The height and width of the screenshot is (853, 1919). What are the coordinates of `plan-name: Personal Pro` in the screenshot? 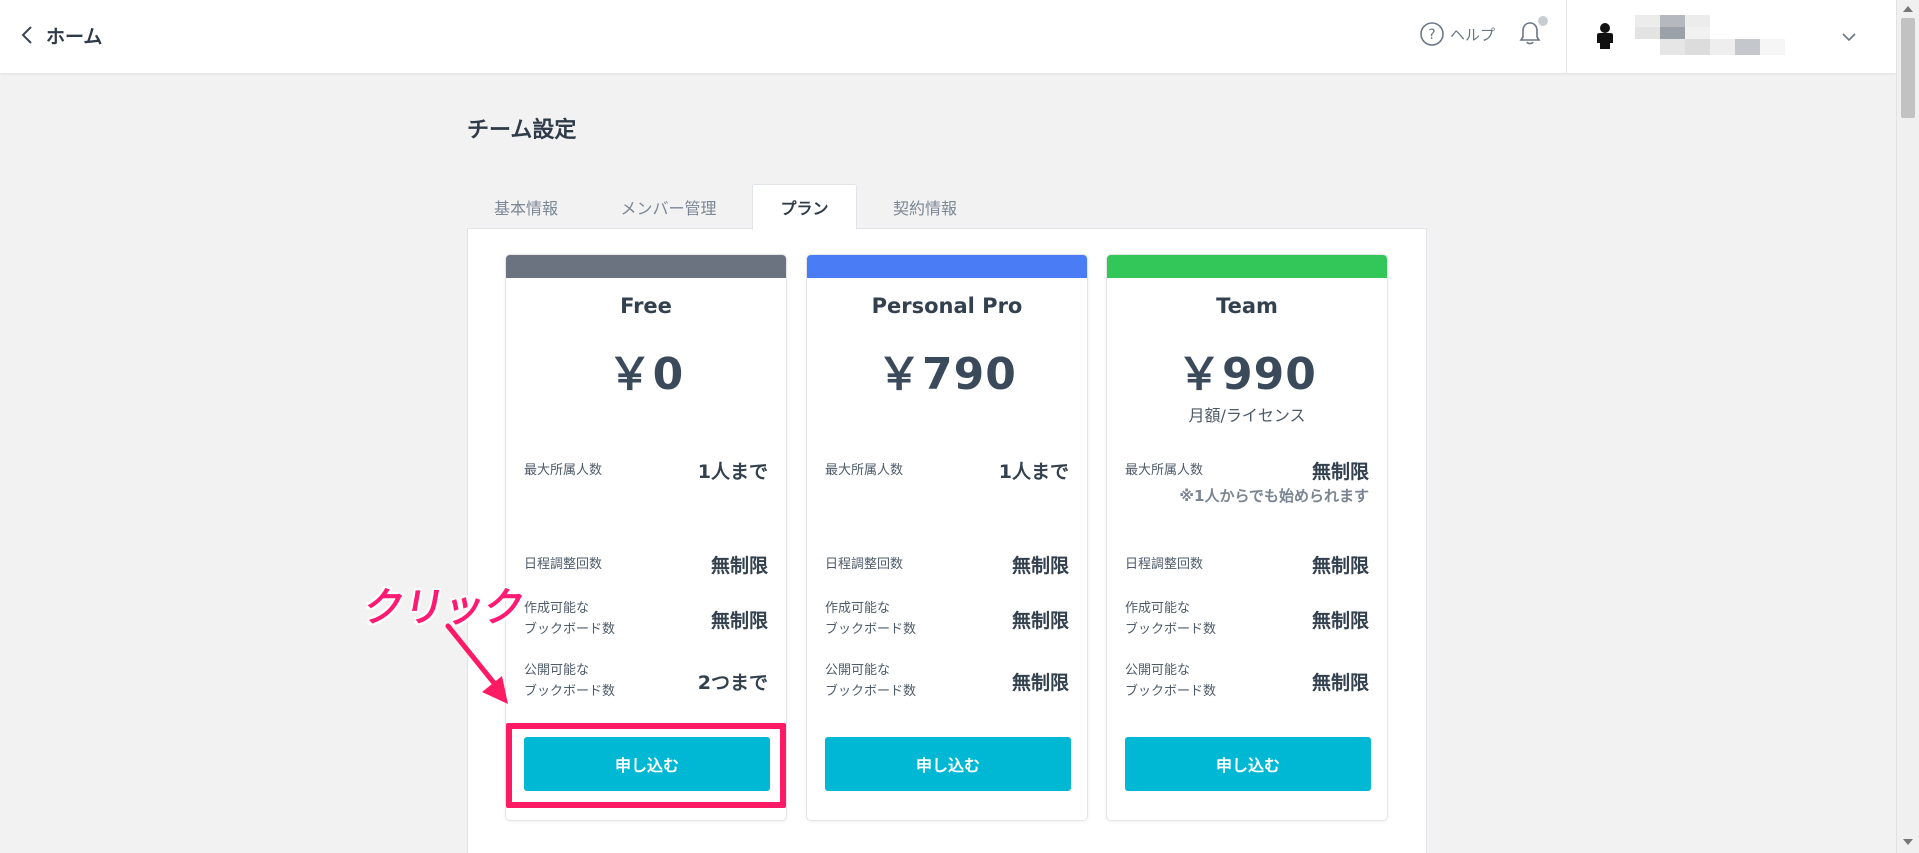 It's located at (947, 306).